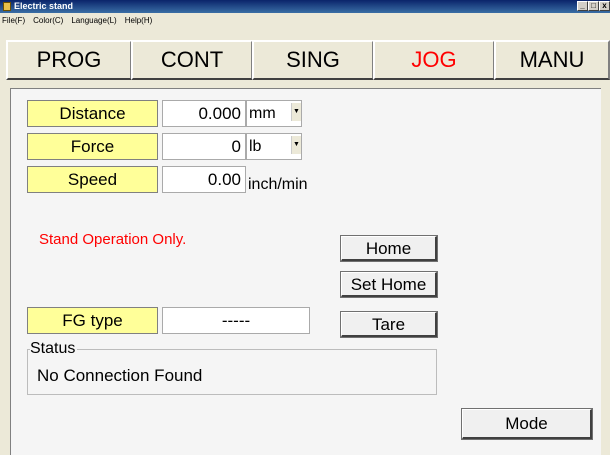 Image resolution: width=610 pixels, height=455 pixels. Describe the element at coordinates (92, 179) in the screenshot. I see `speed-label: Speed` at that location.